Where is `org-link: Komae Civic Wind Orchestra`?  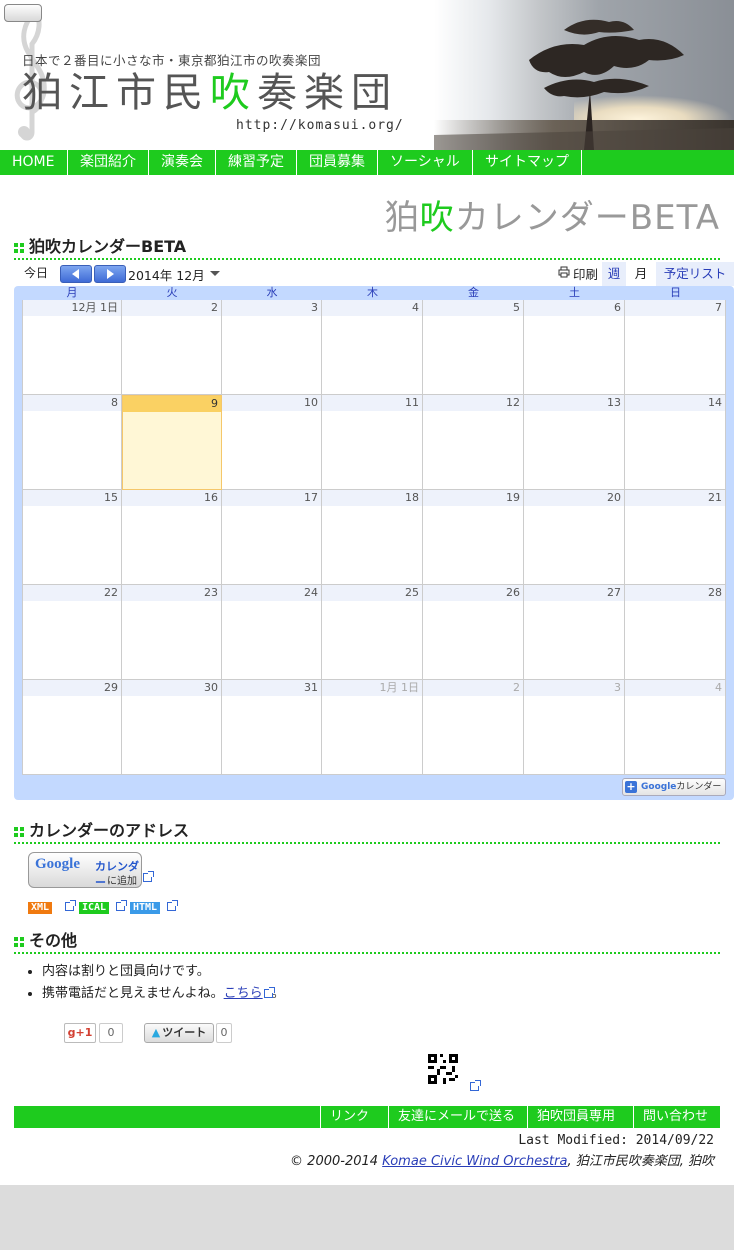 org-link: Komae Civic Wind Orchestra is located at coordinates (474, 1161).